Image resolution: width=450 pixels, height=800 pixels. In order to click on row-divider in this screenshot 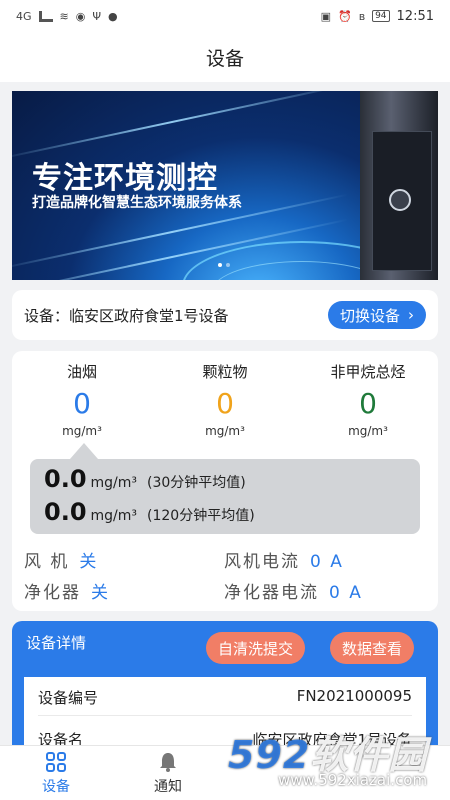, I will do `click(225, 715)`.